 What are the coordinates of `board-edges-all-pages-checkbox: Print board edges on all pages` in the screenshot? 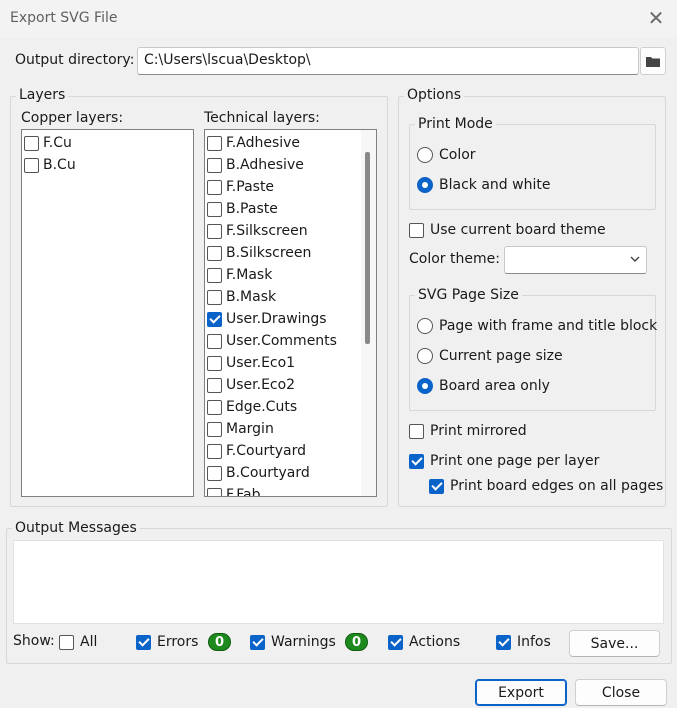 It's located at (546, 486).